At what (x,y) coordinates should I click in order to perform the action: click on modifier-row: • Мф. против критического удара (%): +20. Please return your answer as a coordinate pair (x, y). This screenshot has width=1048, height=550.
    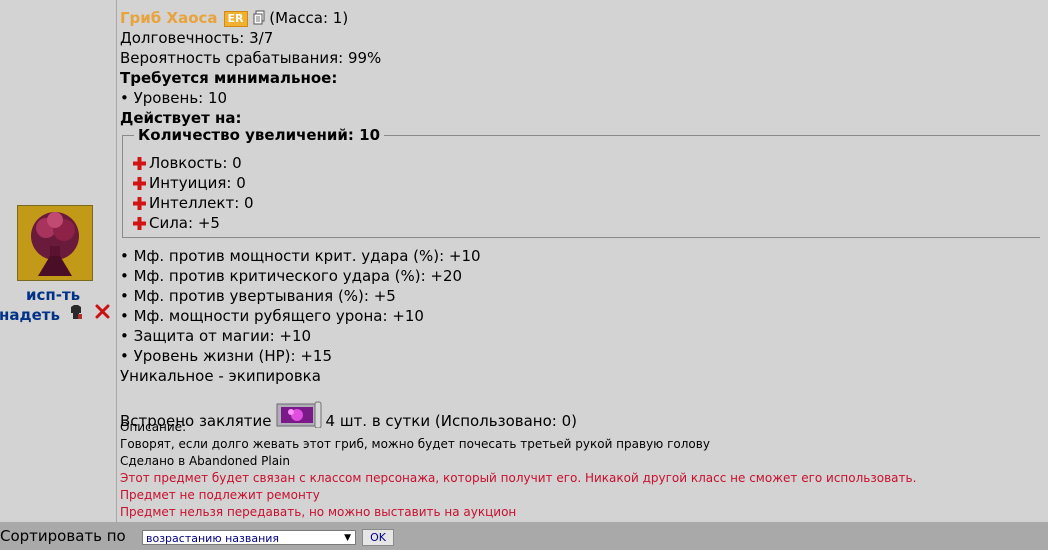
    Looking at the image, I should click on (291, 276).